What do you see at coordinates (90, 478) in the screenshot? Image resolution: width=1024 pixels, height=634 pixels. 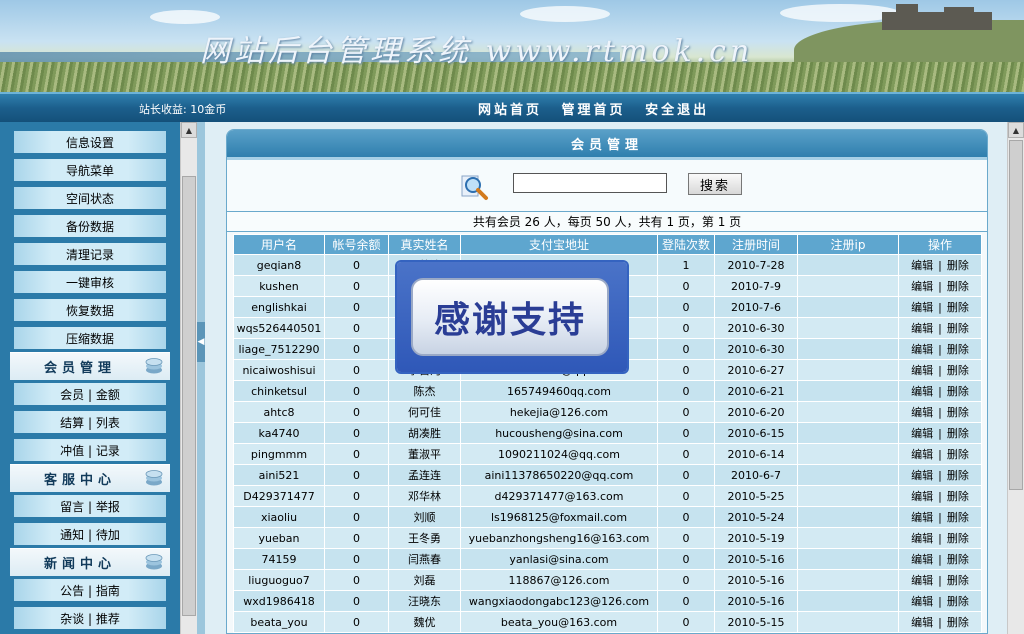 I see `sidebar-section-header: 客服中心` at bounding box center [90, 478].